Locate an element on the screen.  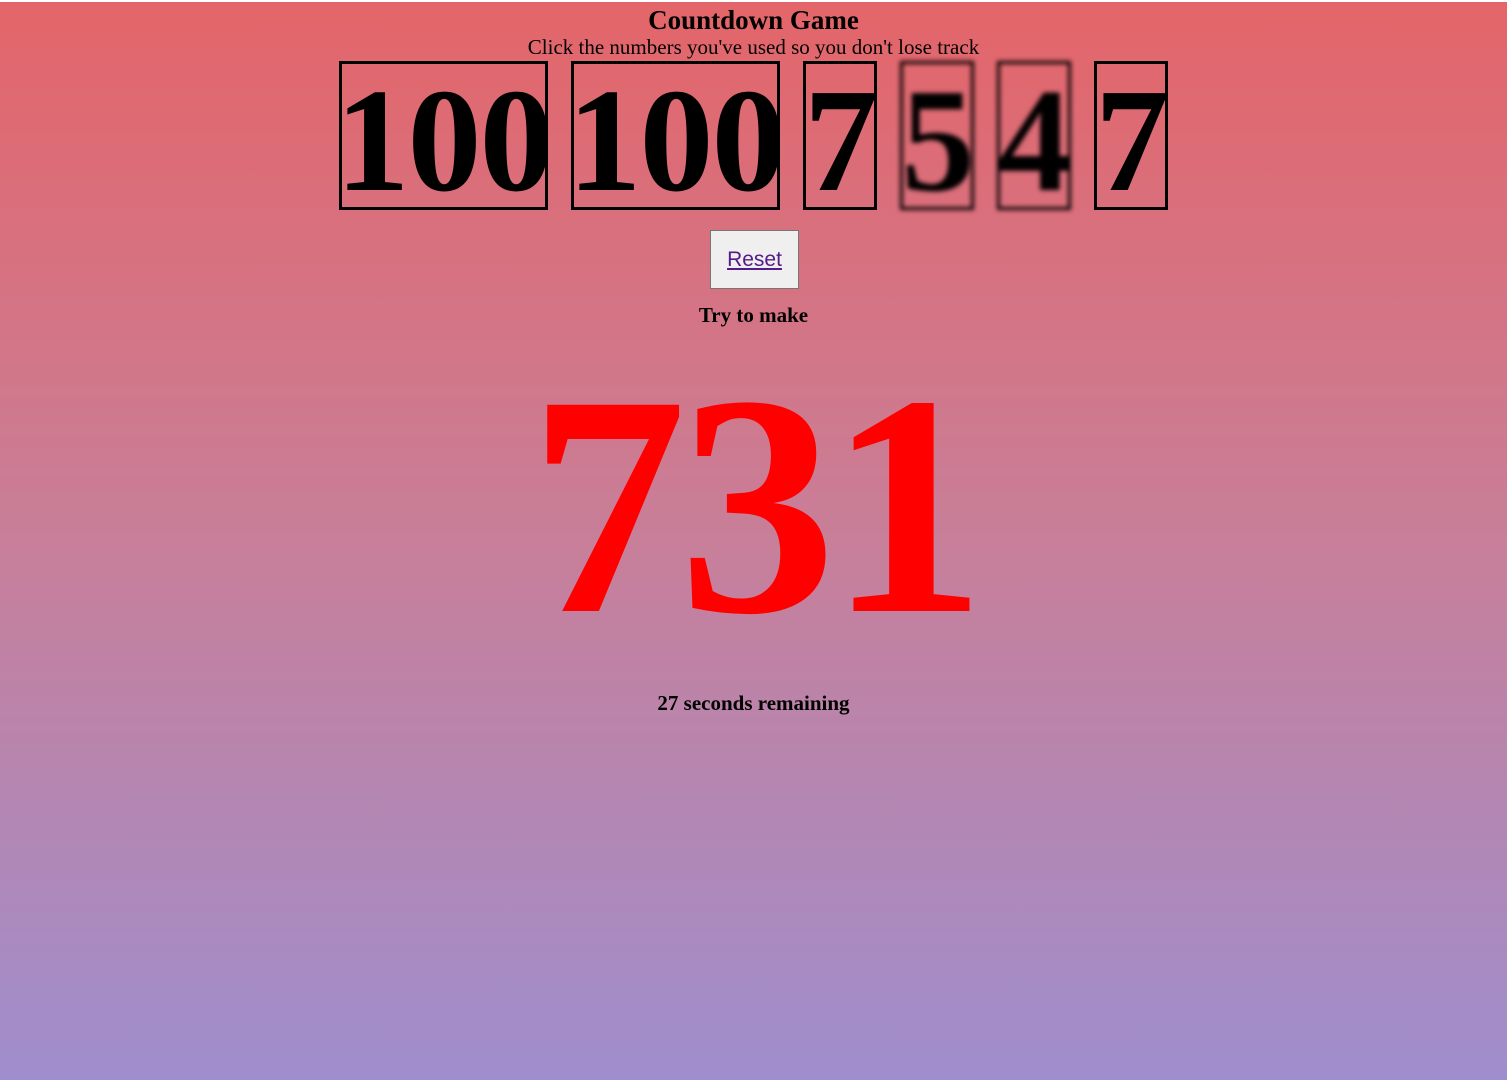
reset-button: Reset is located at coordinates (754, 259).